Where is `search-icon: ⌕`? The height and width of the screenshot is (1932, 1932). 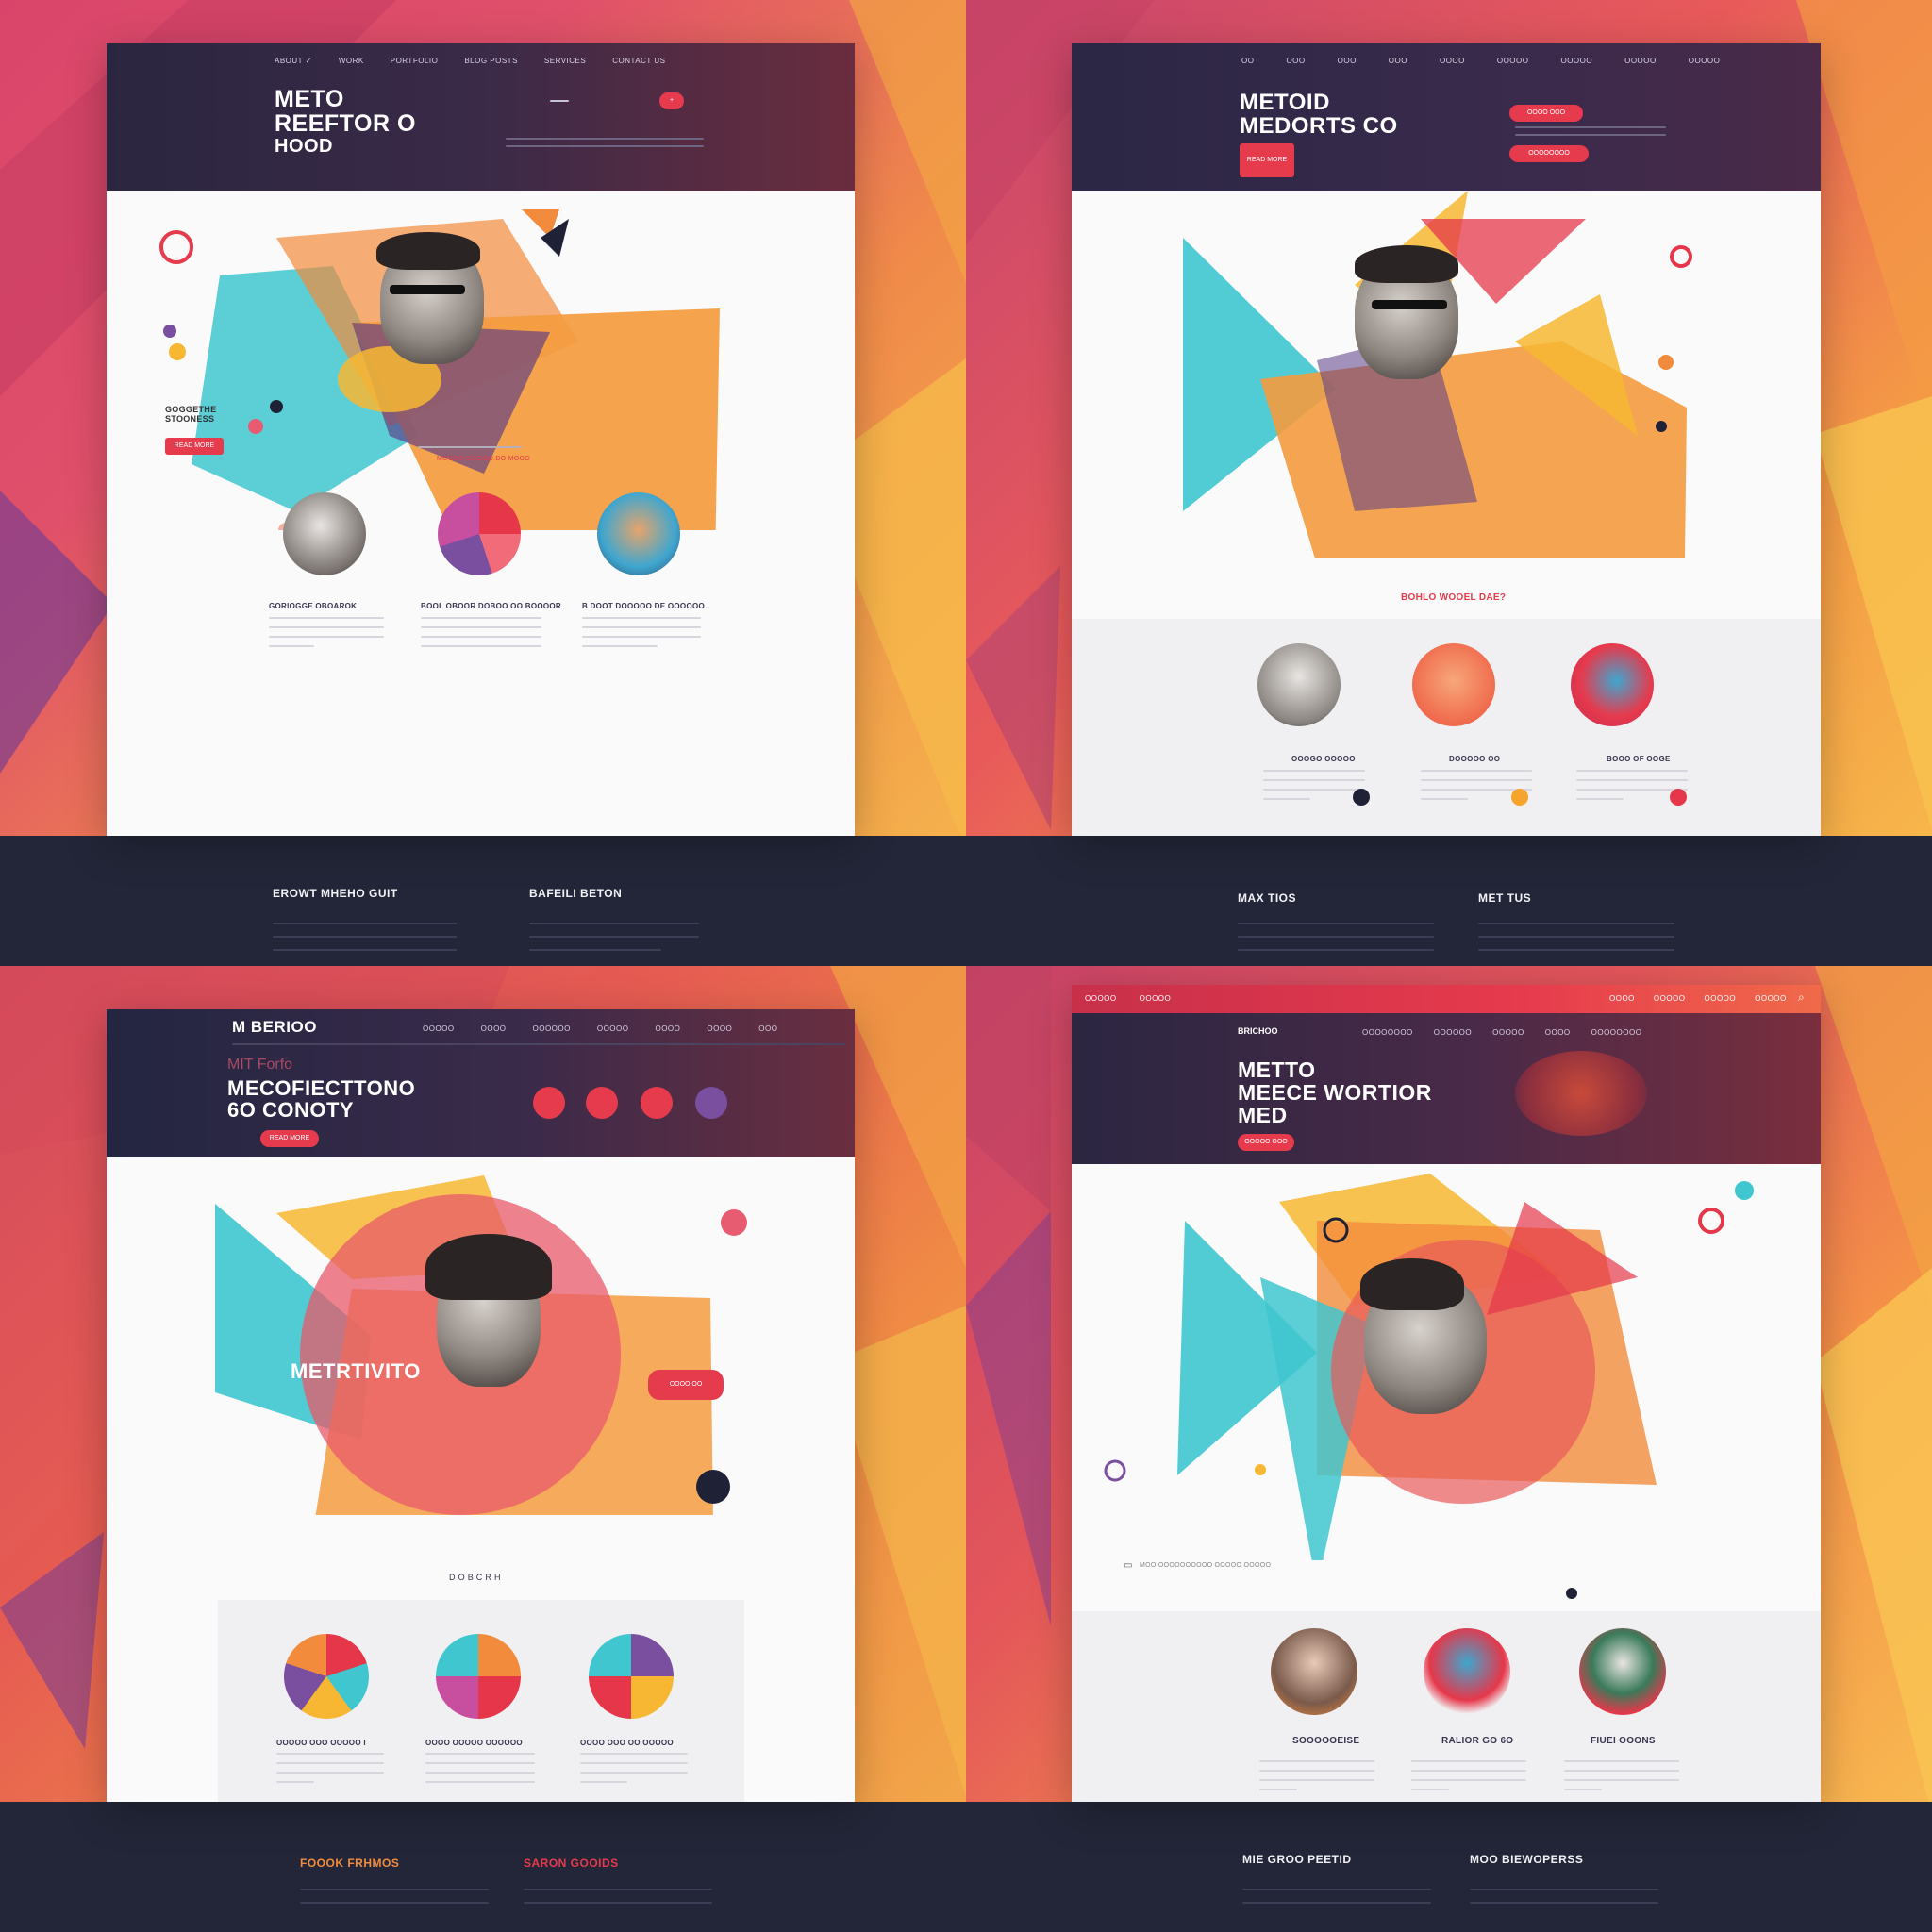
search-icon: ⌕ is located at coordinates (1802, 998).